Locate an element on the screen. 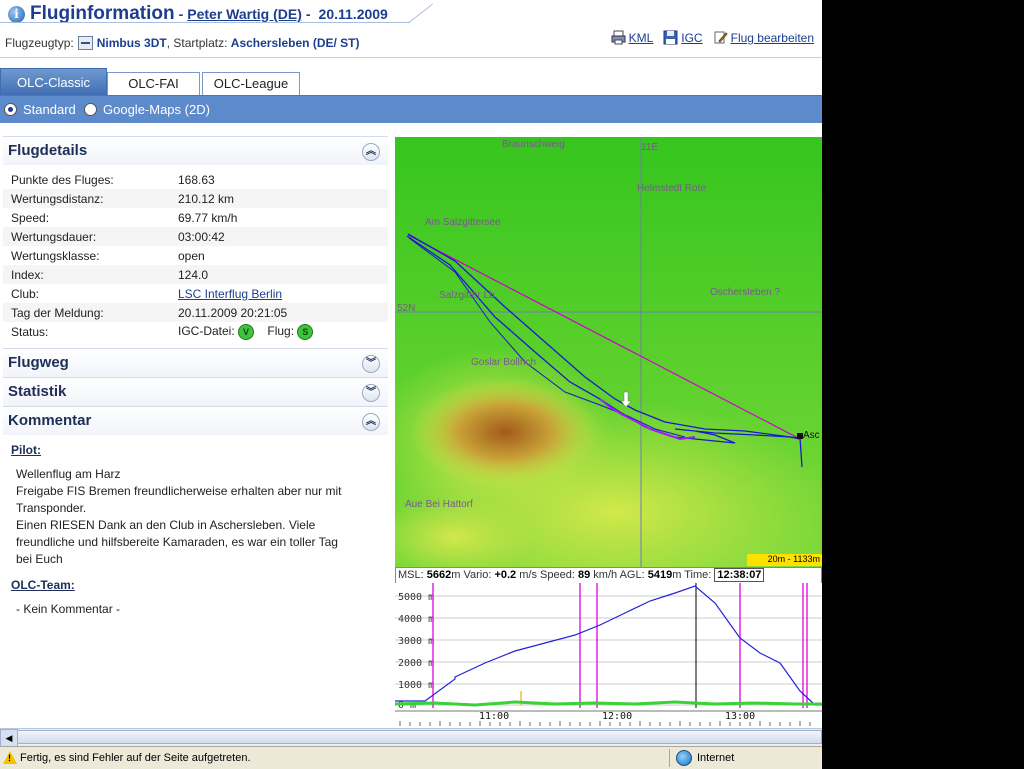  kml-link-text: KML is located at coordinates (641, 38).